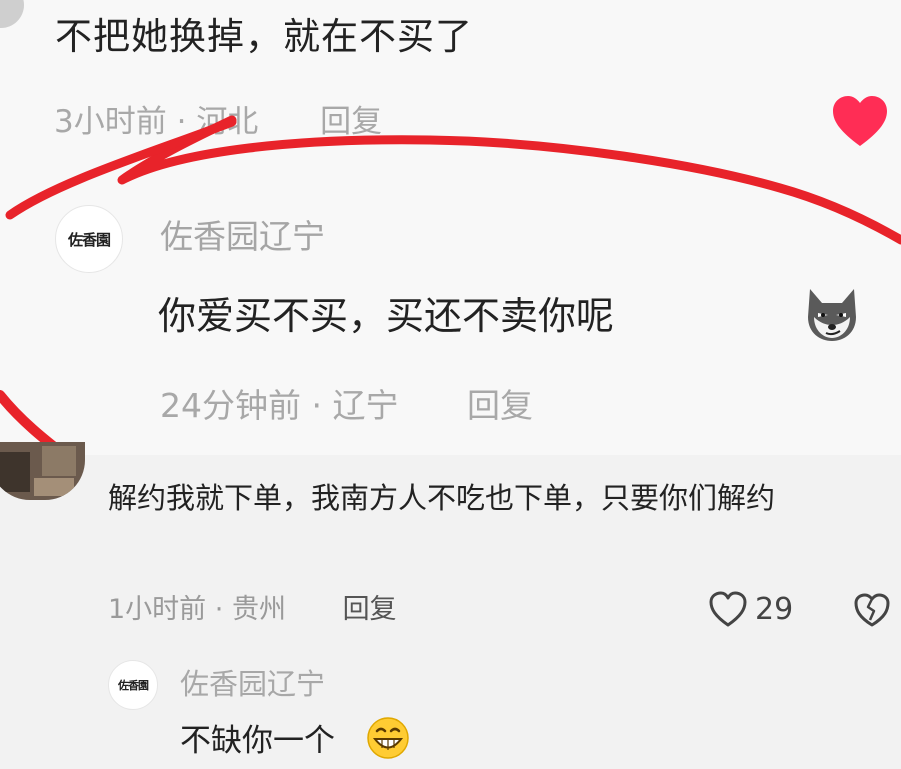  What do you see at coordinates (258, 609) in the screenshot?
I see `comment-location: 贵州` at bounding box center [258, 609].